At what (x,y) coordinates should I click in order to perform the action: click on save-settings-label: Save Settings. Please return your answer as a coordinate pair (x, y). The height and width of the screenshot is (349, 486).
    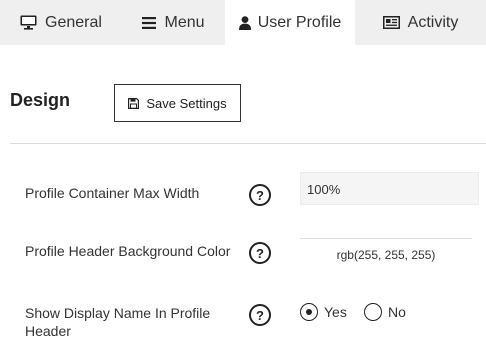
    Looking at the image, I should click on (186, 103).